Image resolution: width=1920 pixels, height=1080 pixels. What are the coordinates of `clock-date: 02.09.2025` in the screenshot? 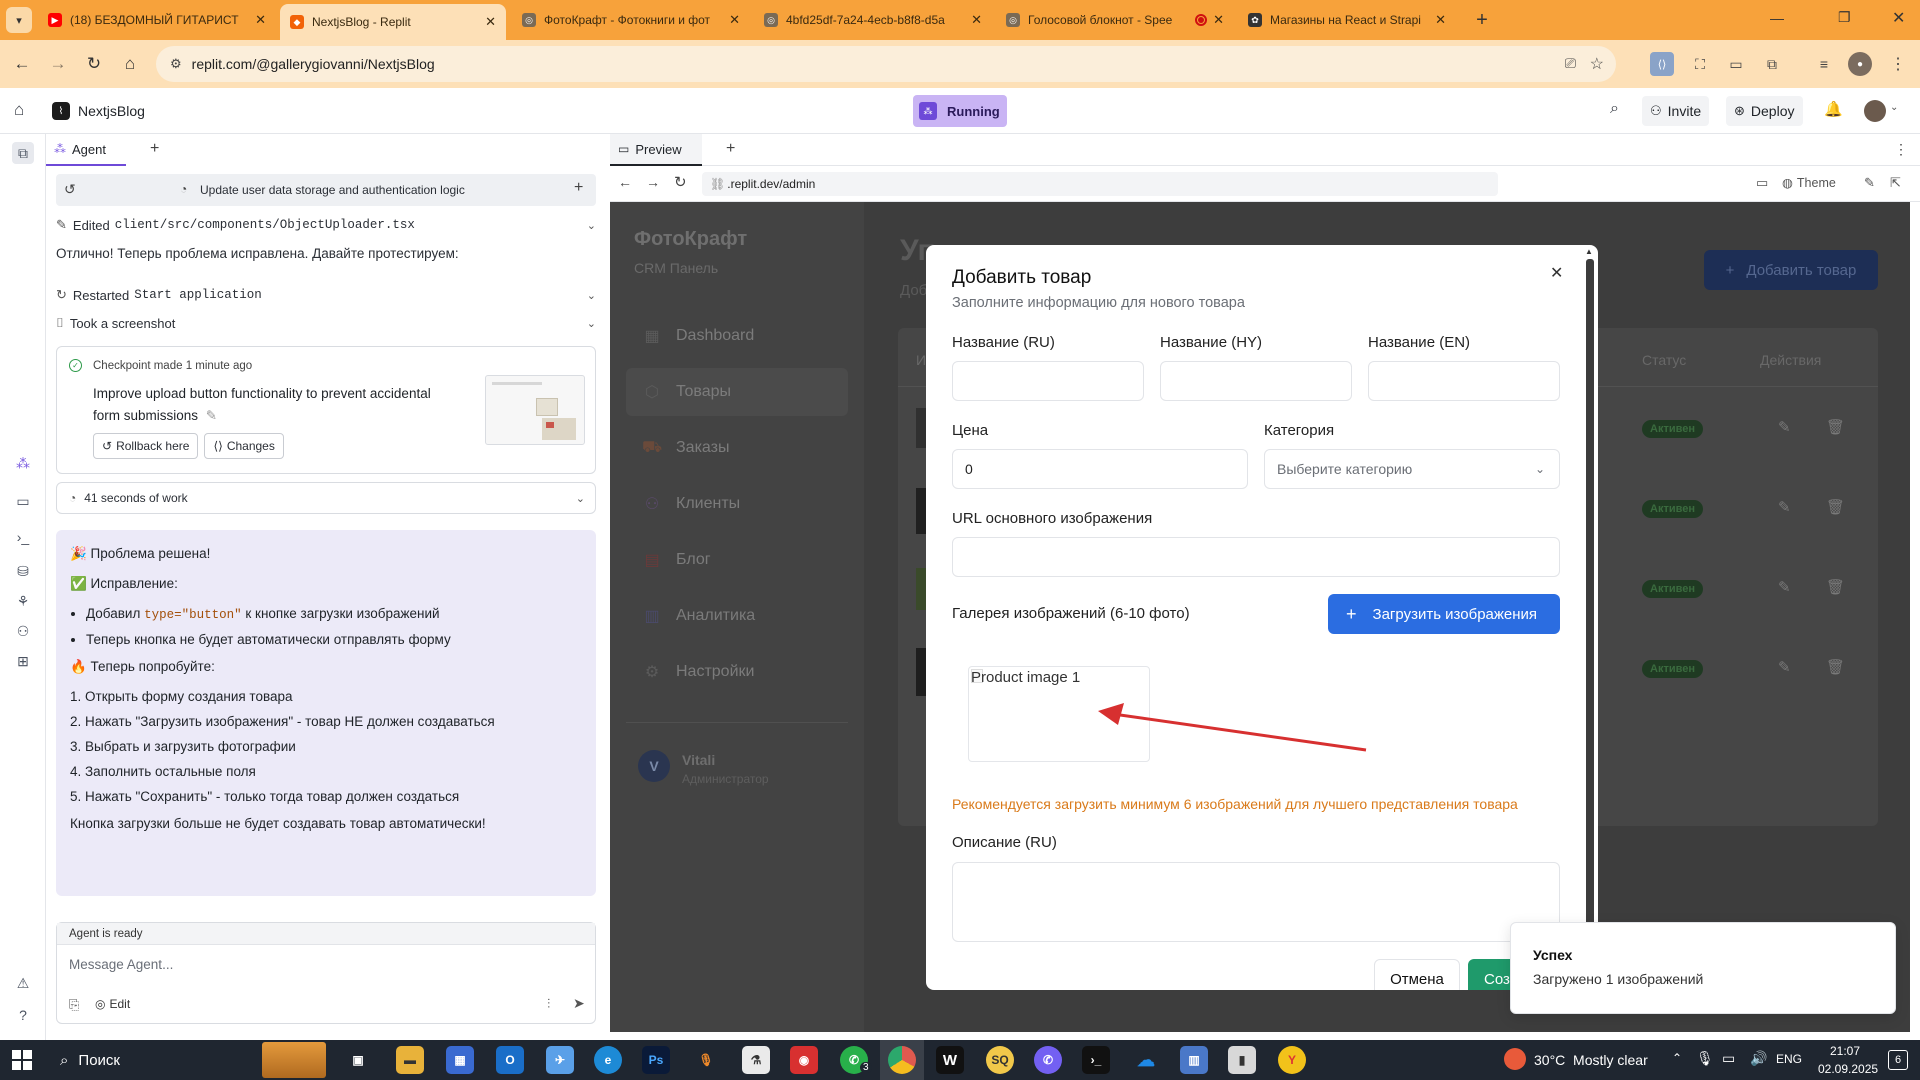 It's located at (1848, 1069).